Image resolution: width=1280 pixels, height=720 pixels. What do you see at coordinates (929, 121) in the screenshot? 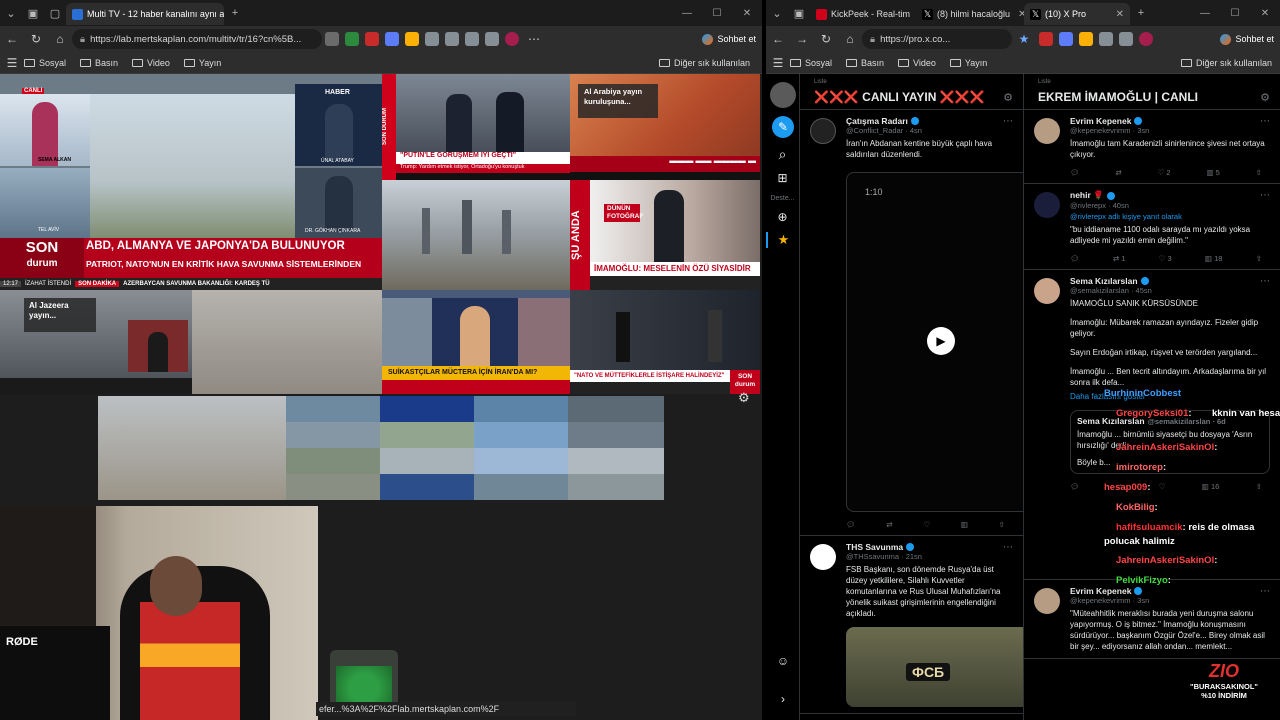
I see `tweet-author: Çatışma Radarı` at bounding box center [929, 121].